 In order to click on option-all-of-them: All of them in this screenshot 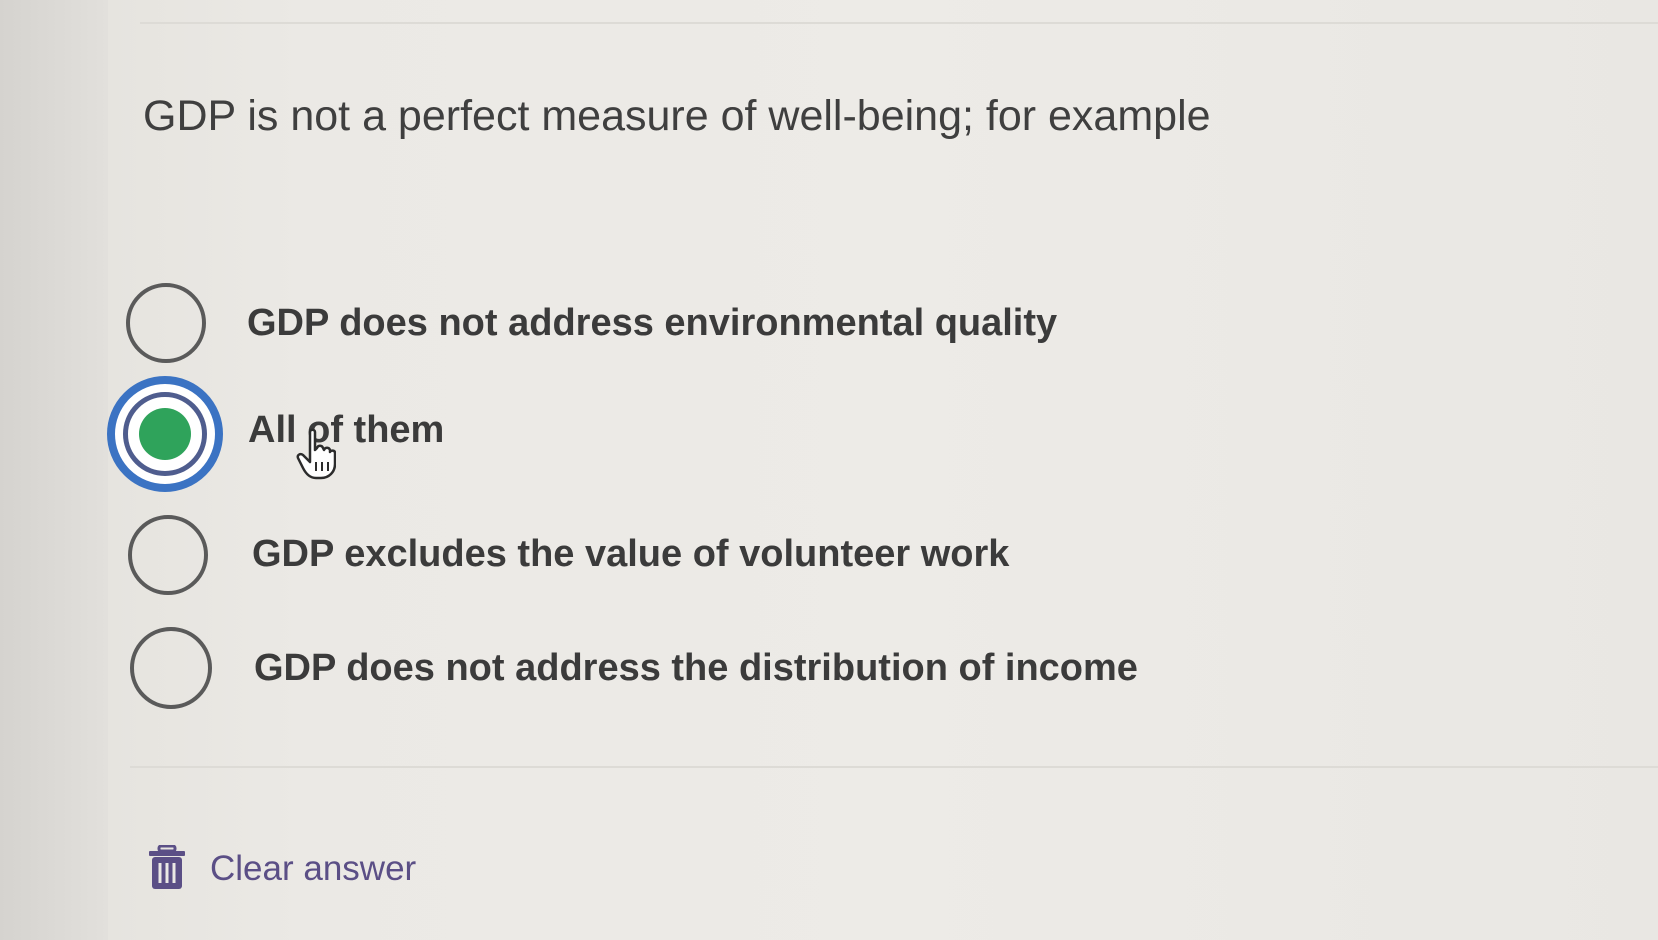, I will do `click(607, 434)`.